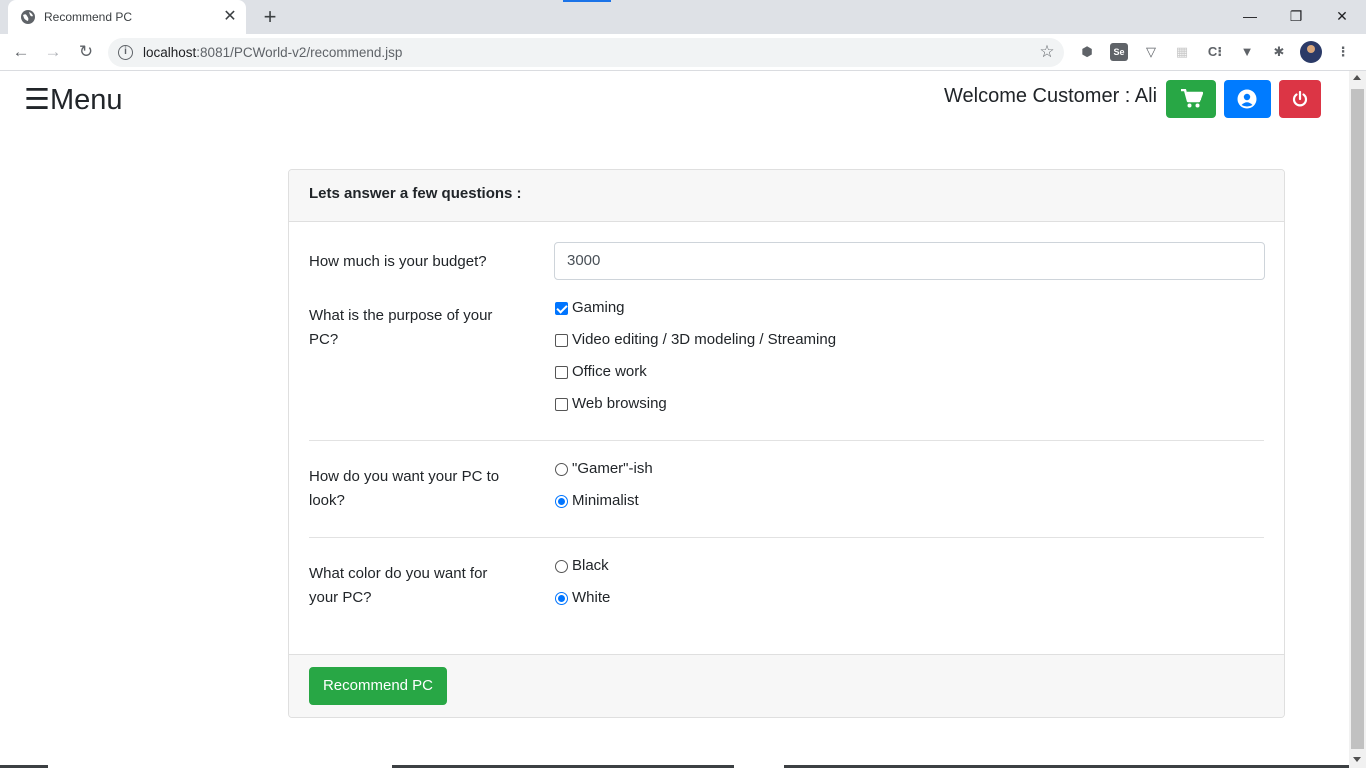  What do you see at coordinates (704, 339) in the screenshot?
I see `option-label: Video editing / 3D modeling / Streaming` at bounding box center [704, 339].